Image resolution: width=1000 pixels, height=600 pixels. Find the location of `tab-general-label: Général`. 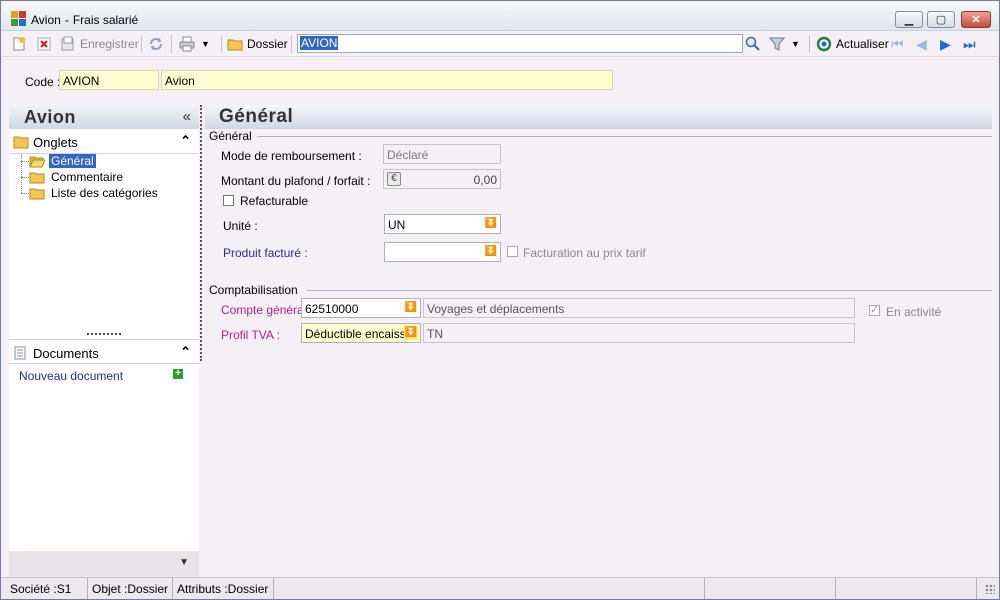

tab-general-label: Général is located at coordinates (72, 161).